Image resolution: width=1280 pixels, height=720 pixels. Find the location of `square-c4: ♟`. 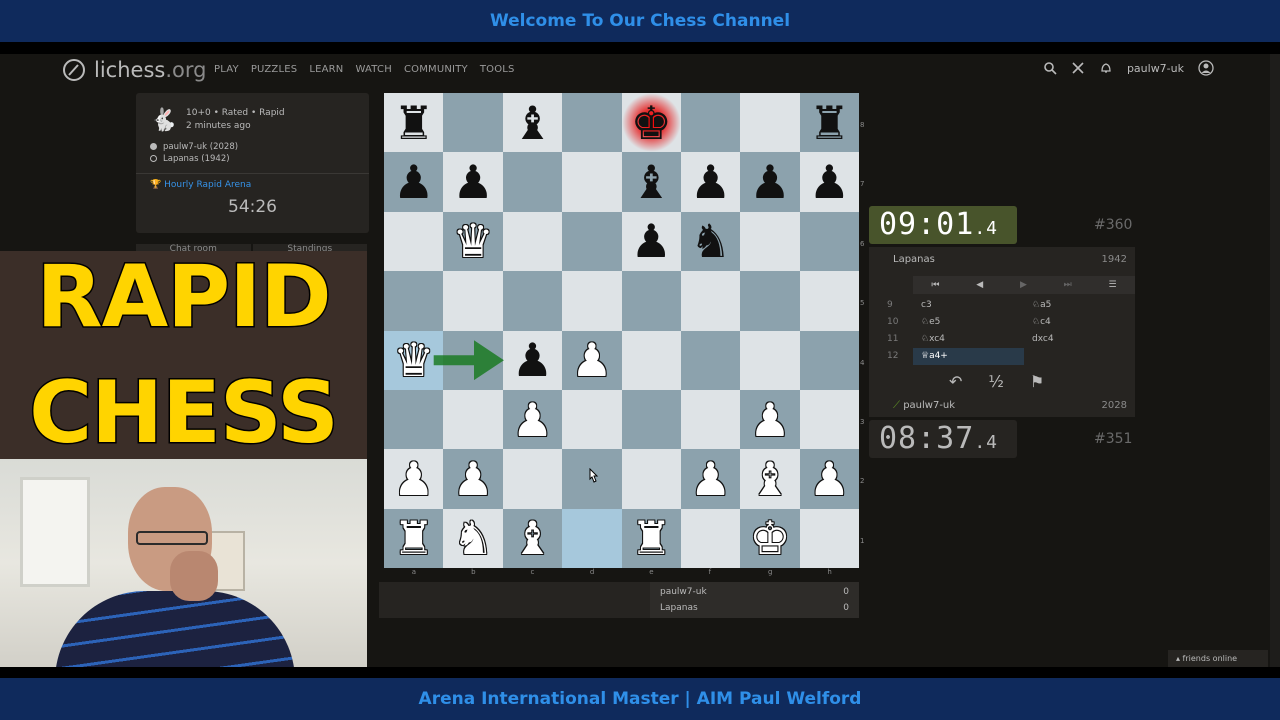

square-c4: ♟ is located at coordinates (532, 360).